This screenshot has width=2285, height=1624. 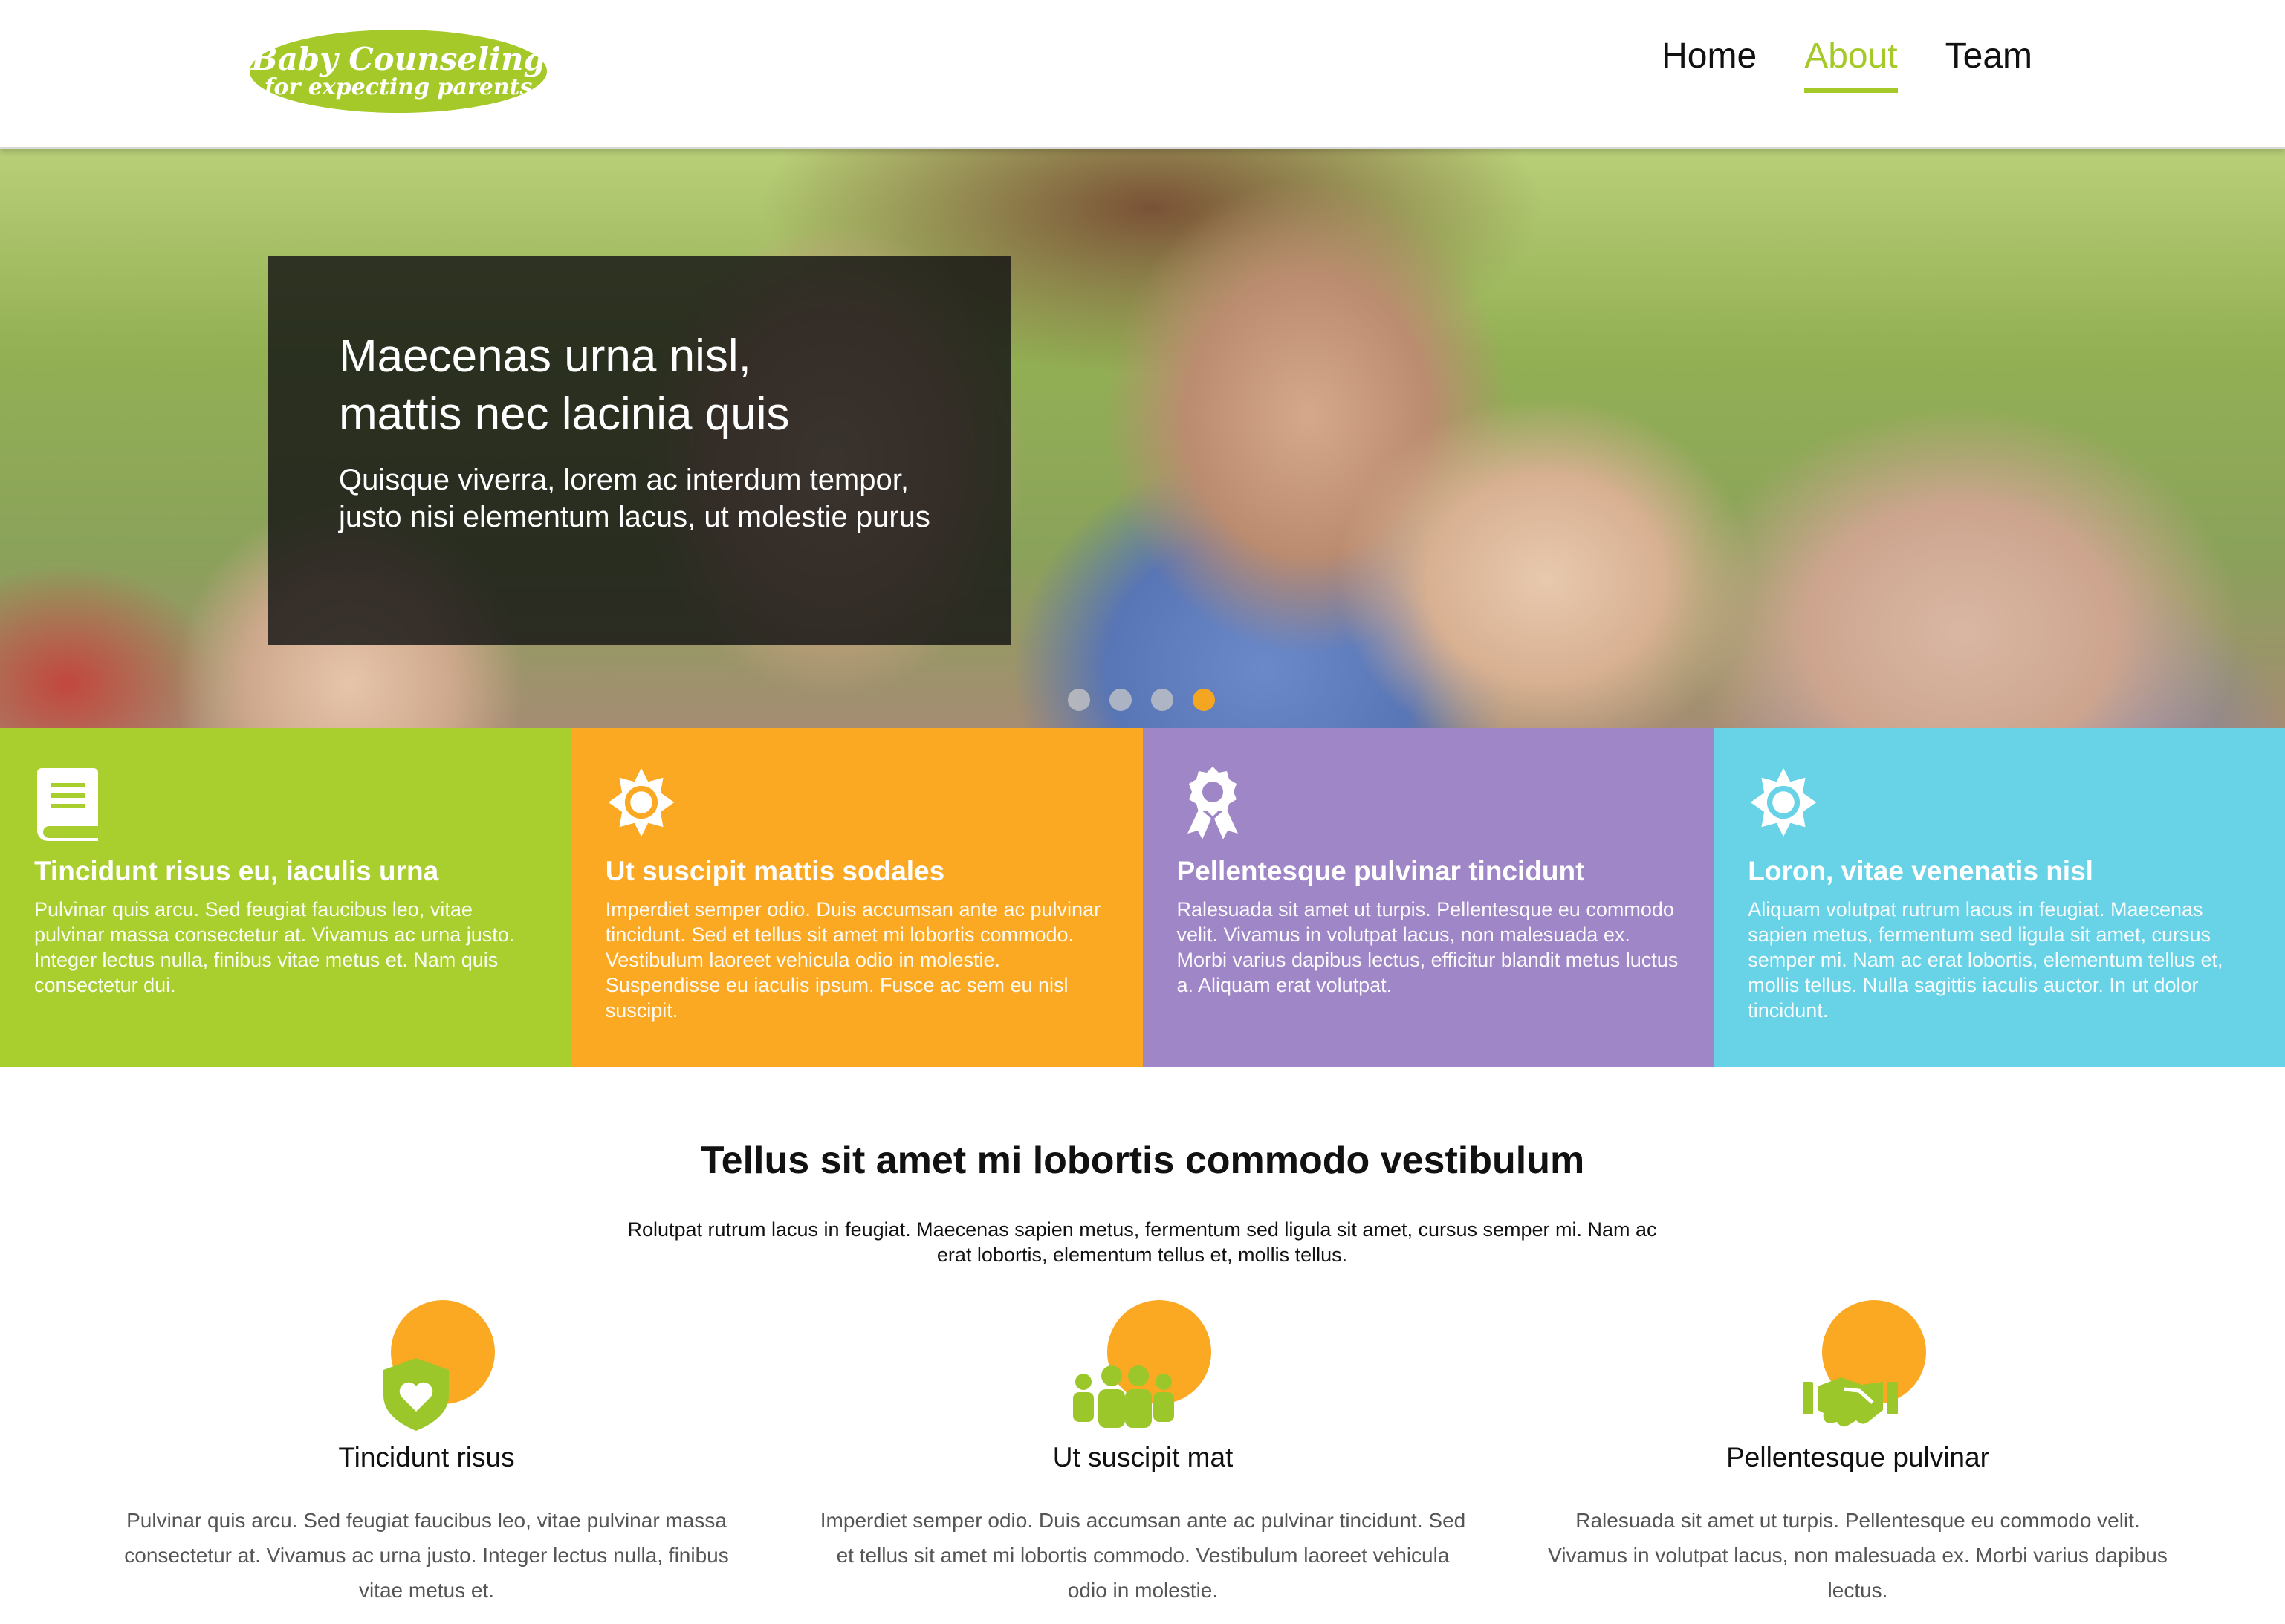 What do you see at coordinates (1212, 803) in the screenshot?
I see `award-icon` at bounding box center [1212, 803].